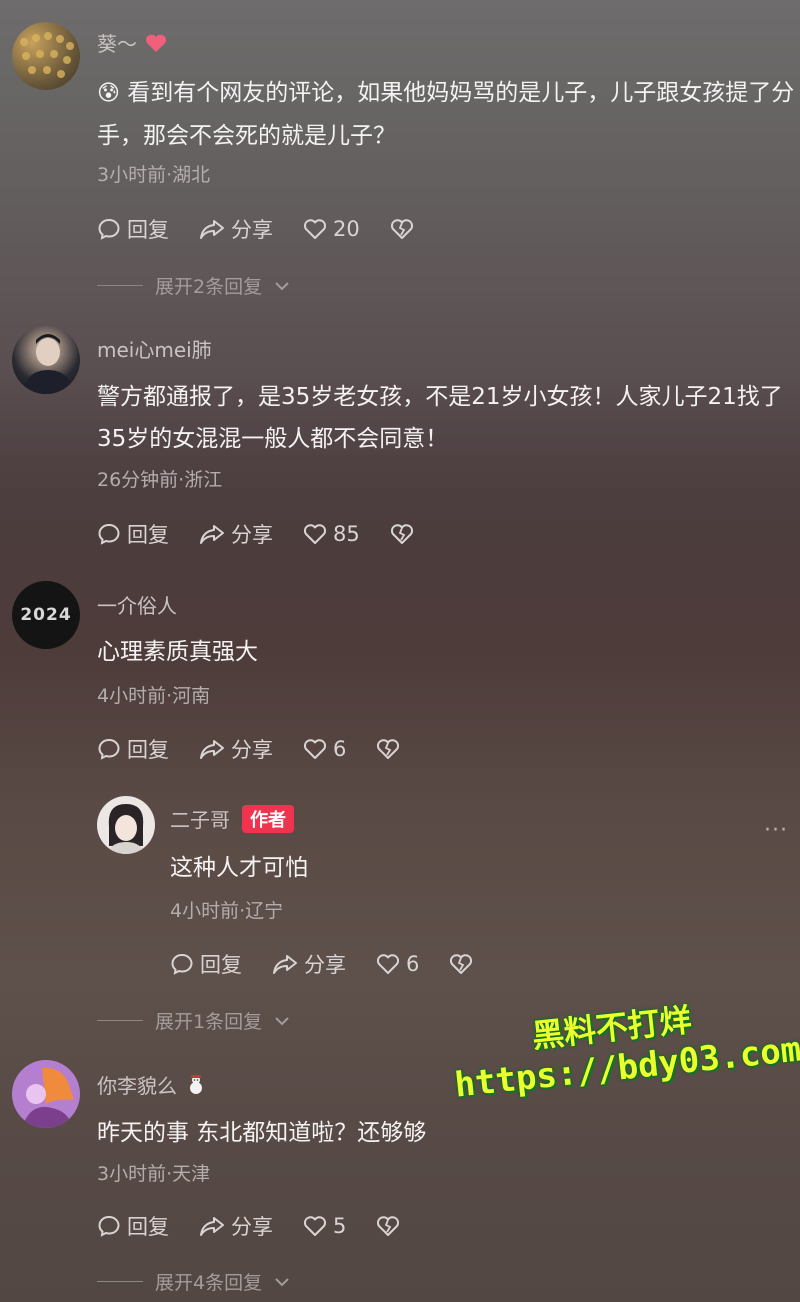 The image size is (800, 1302). I want to click on comment-text: 昨天的事 东北都知道啦？还够够, so click(262, 1133).